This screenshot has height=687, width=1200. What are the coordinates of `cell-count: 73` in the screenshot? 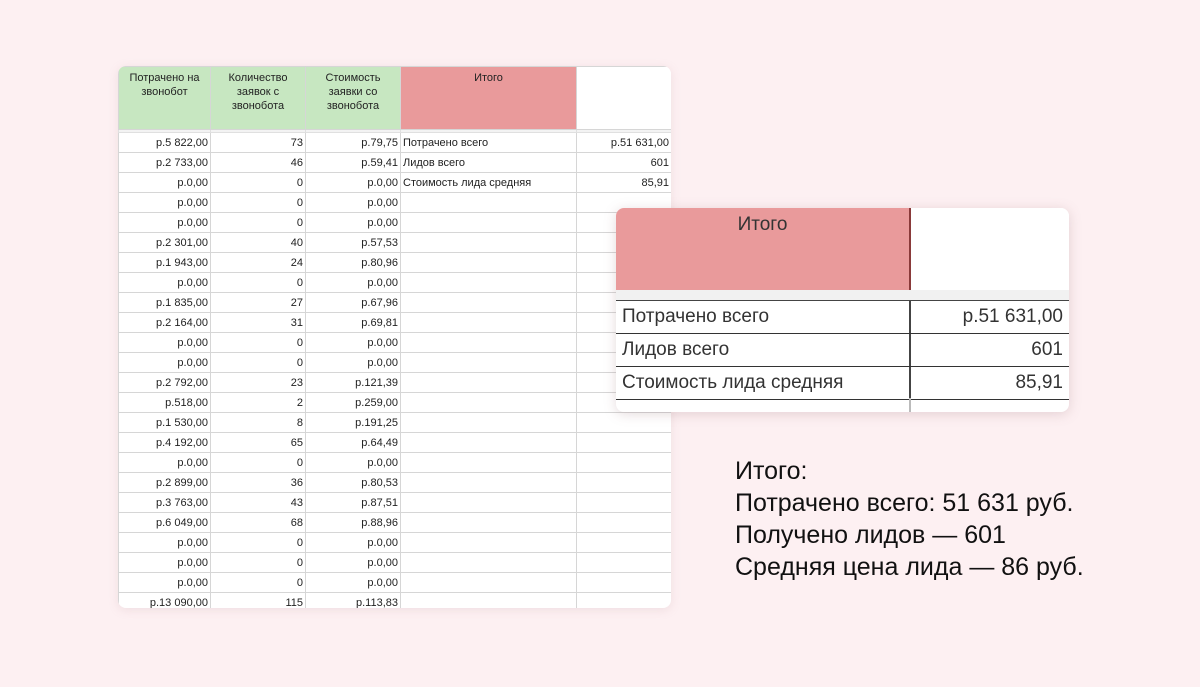 It's located at (258, 142).